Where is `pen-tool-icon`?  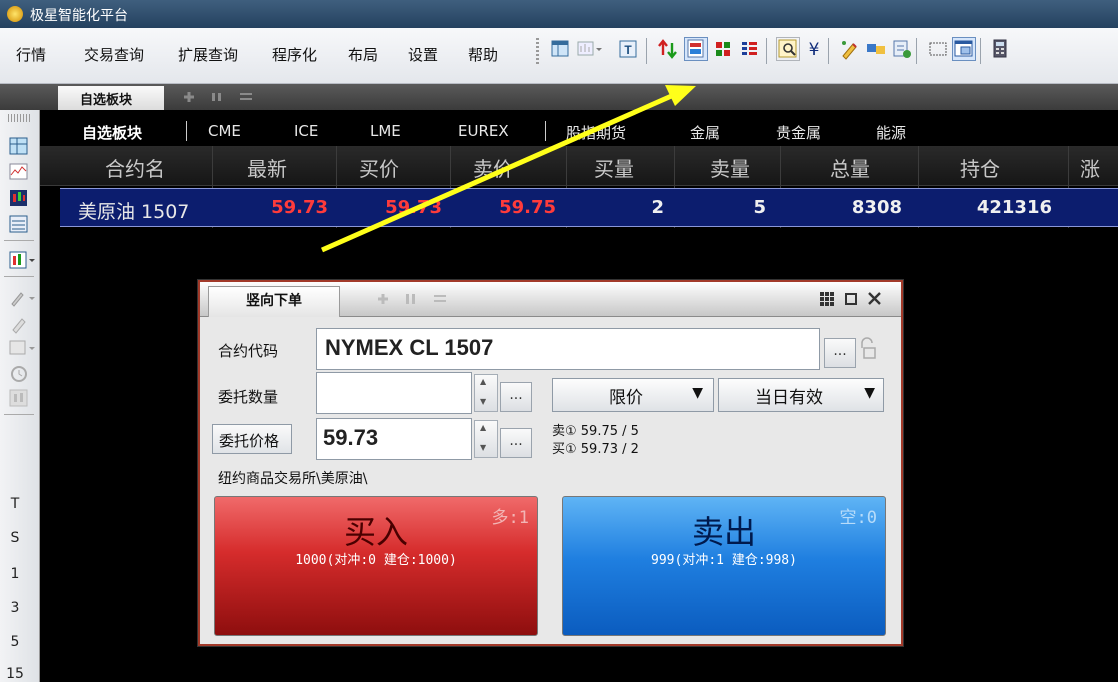 pen-tool-icon is located at coordinates (850, 49).